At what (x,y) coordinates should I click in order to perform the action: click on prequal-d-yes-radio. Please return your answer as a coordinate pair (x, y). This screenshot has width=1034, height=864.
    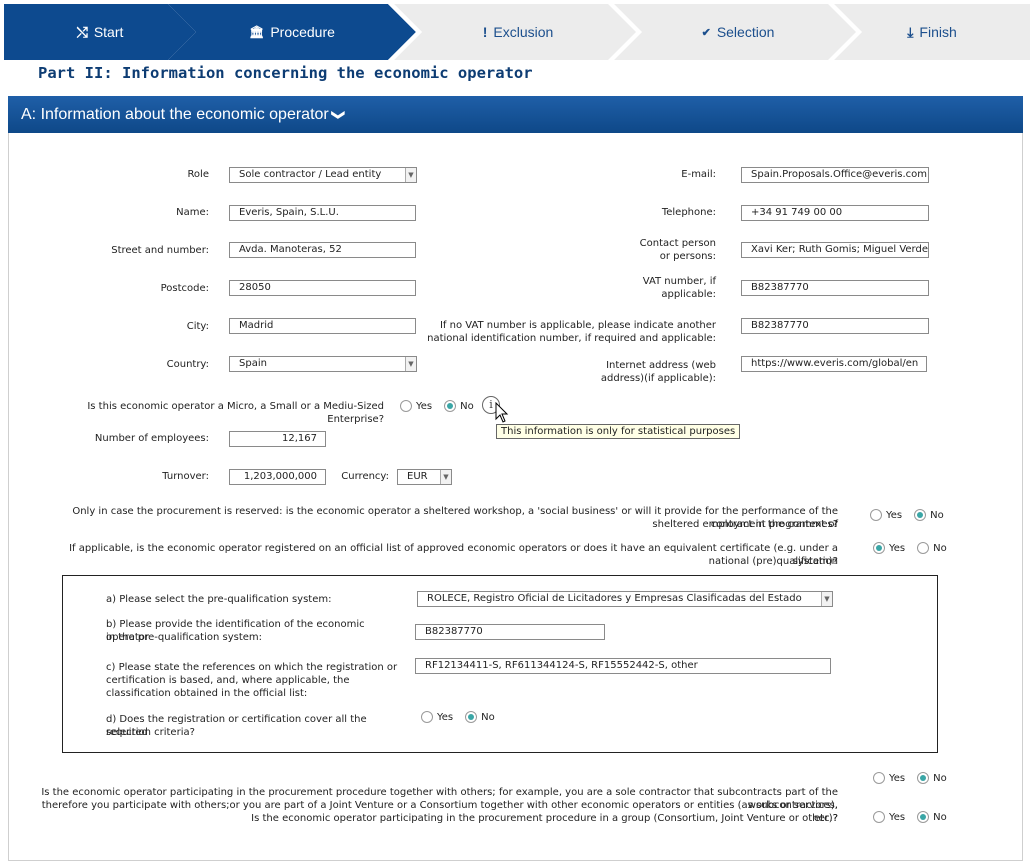
    Looking at the image, I should click on (427, 717).